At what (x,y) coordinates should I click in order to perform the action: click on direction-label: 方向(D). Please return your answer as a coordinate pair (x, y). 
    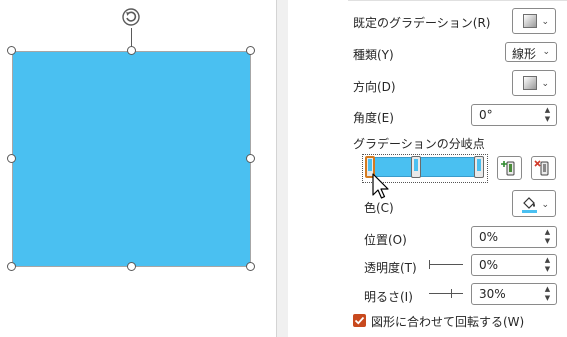
    Looking at the image, I should click on (374, 87).